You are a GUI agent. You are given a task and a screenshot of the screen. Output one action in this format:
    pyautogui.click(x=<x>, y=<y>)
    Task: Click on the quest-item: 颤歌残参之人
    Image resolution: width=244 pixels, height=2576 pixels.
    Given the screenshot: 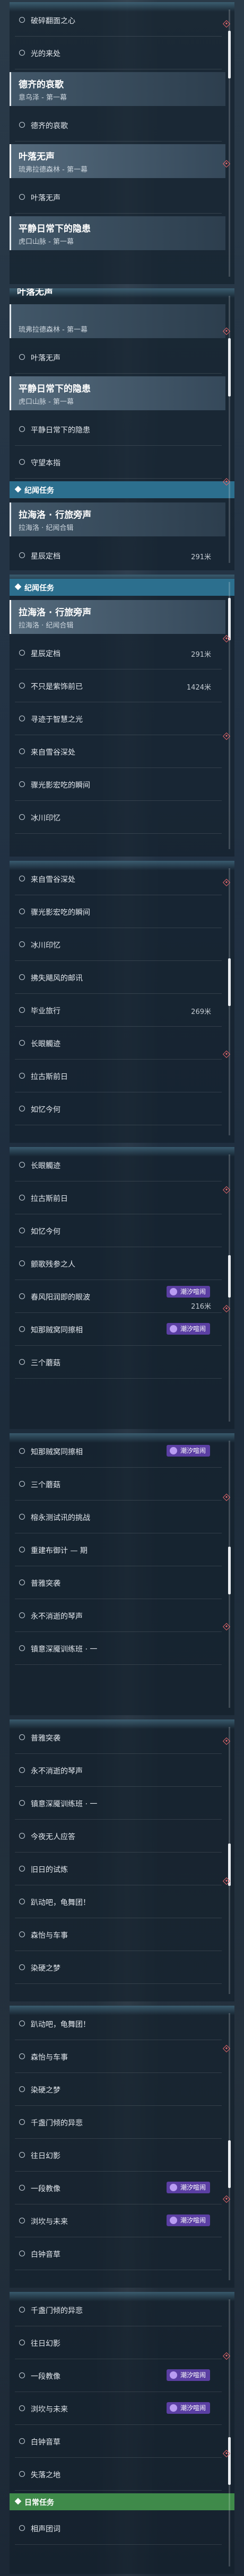 What is the action you would take?
    pyautogui.click(x=116, y=1263)
    